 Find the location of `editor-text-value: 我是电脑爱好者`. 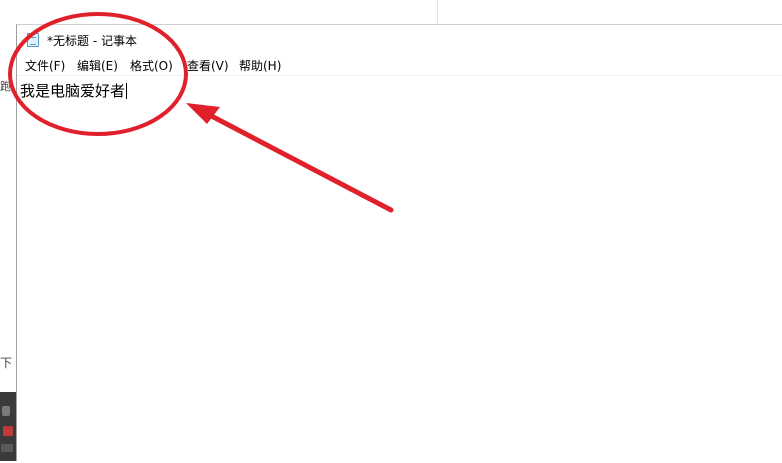

editor-text-value: 我是电脑爱好者 is located at coordinates (73, 91).